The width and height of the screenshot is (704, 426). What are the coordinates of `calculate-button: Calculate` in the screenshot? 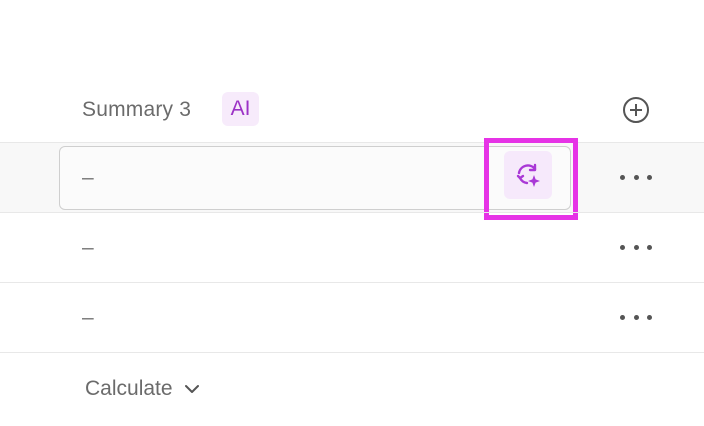 It's located at (142, 389).